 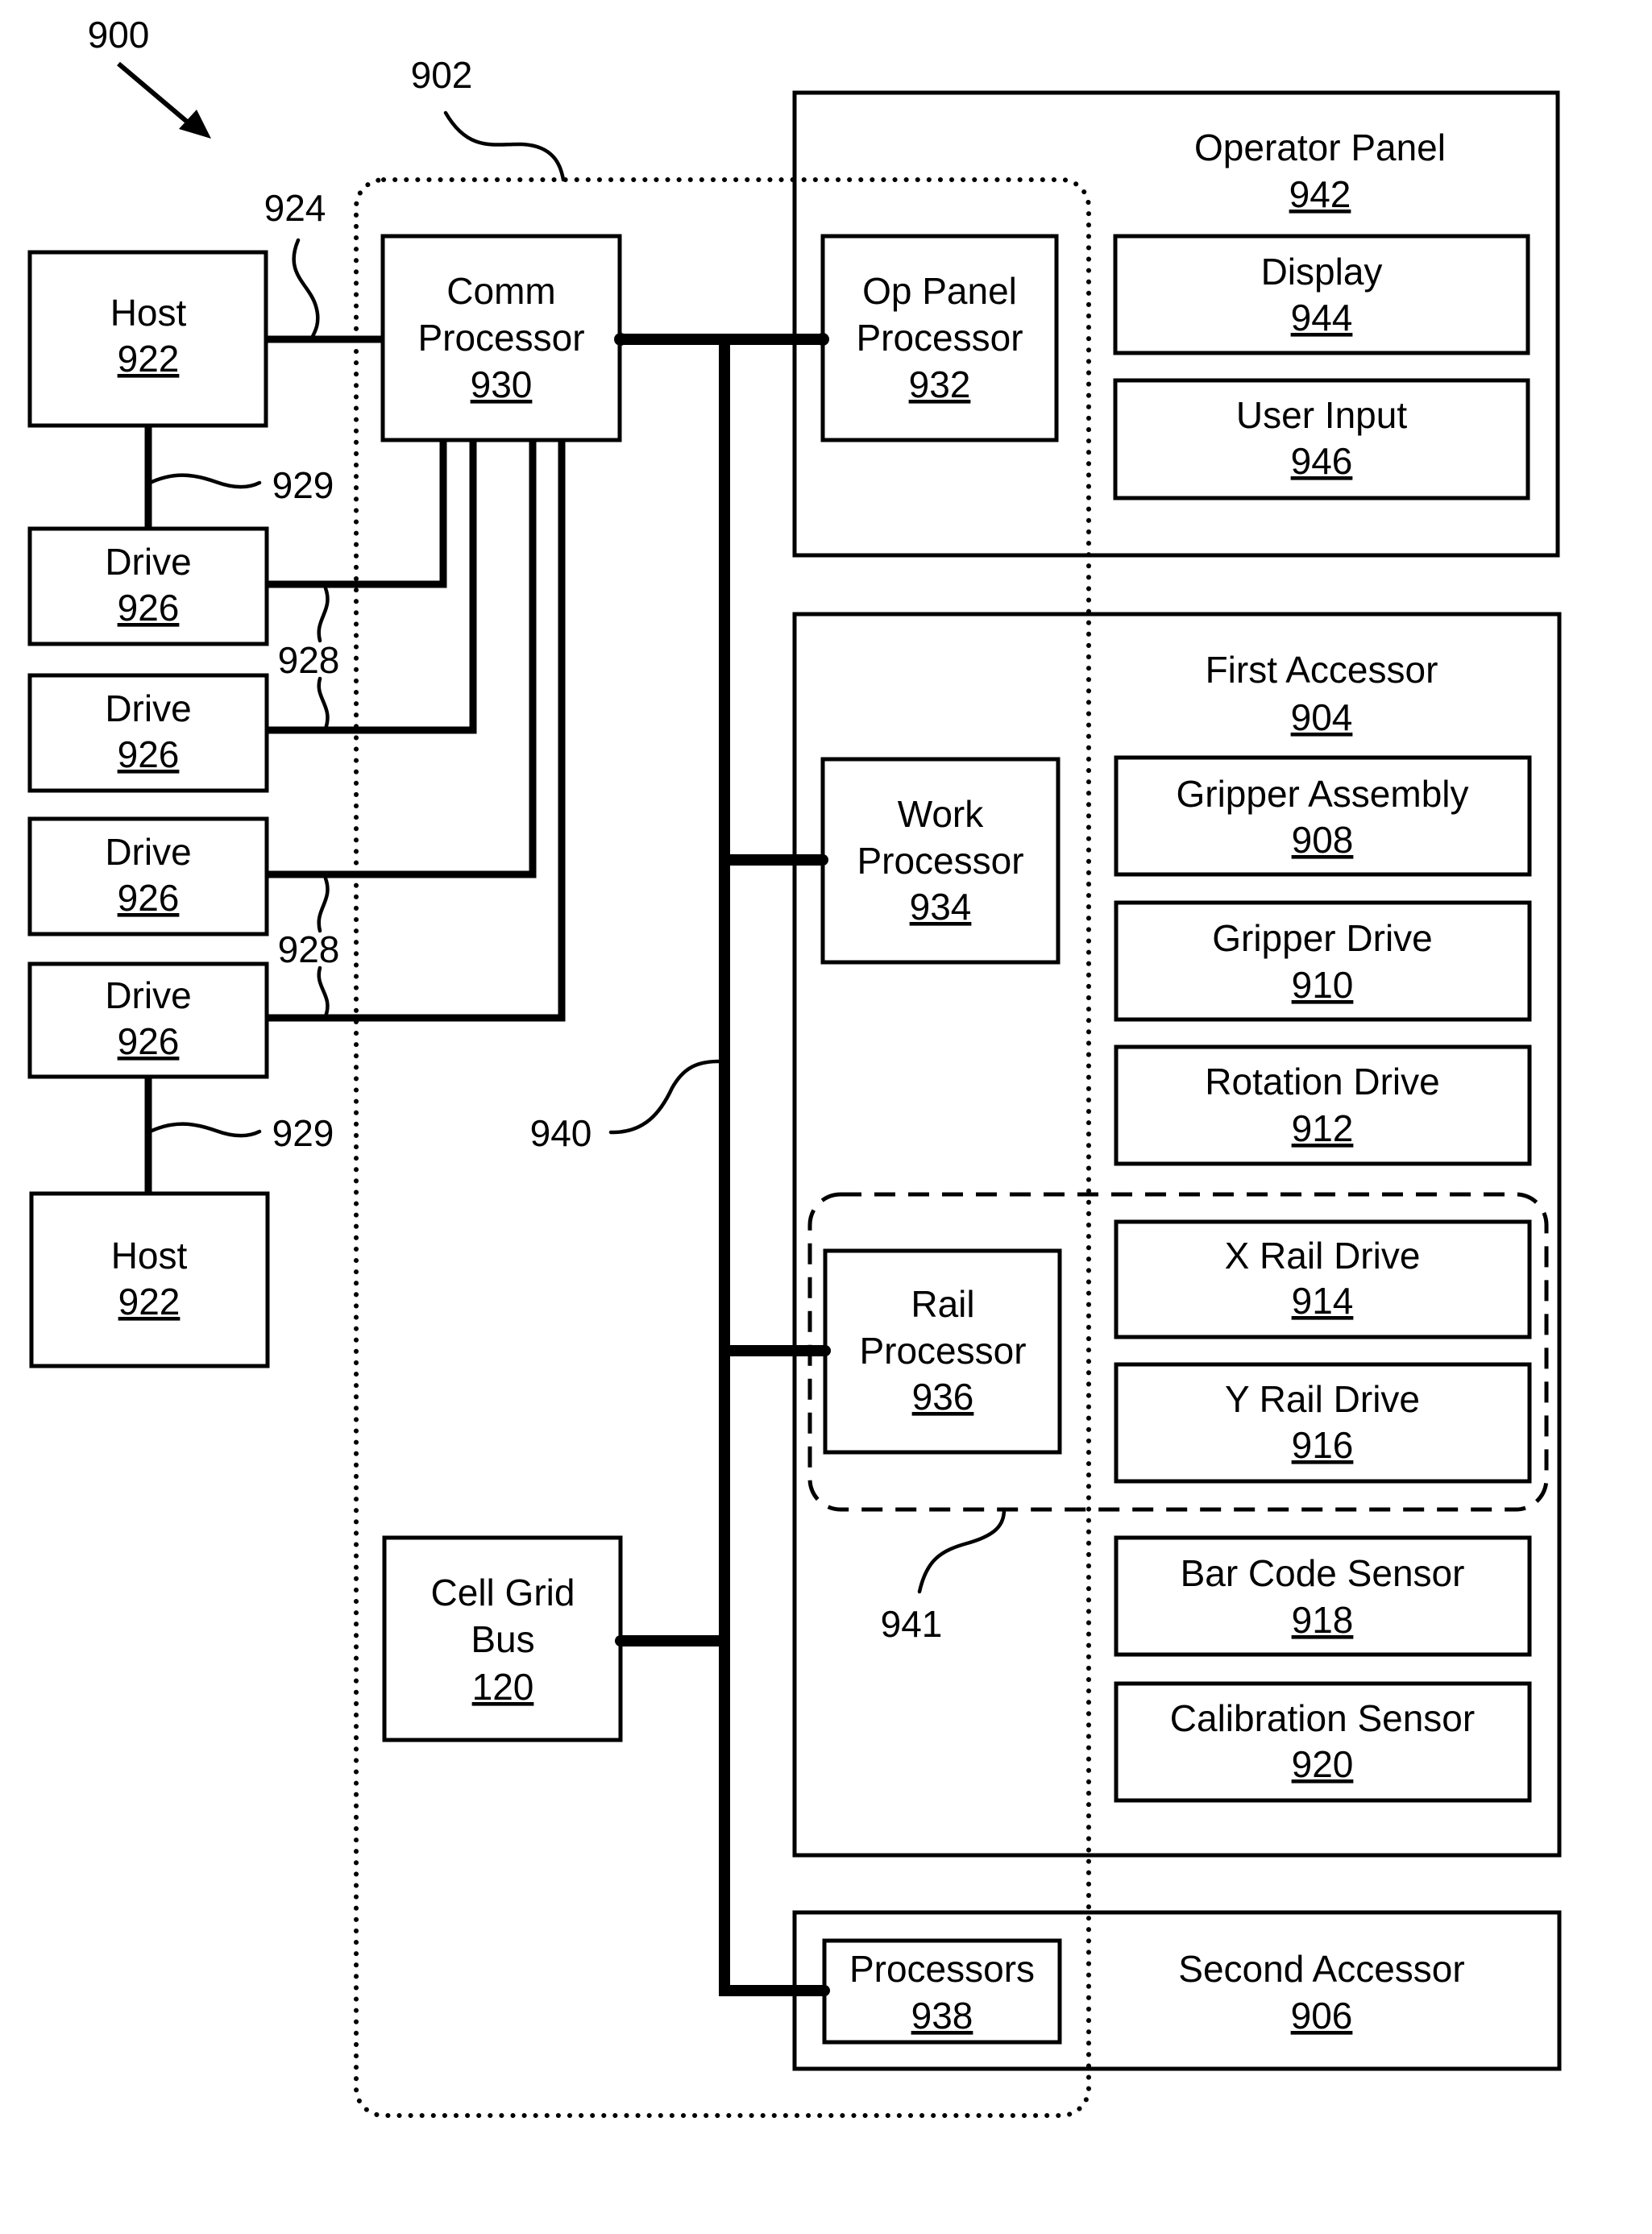 I want to click on drive-link-callout-lower: 928, so click(x=309, y=949).